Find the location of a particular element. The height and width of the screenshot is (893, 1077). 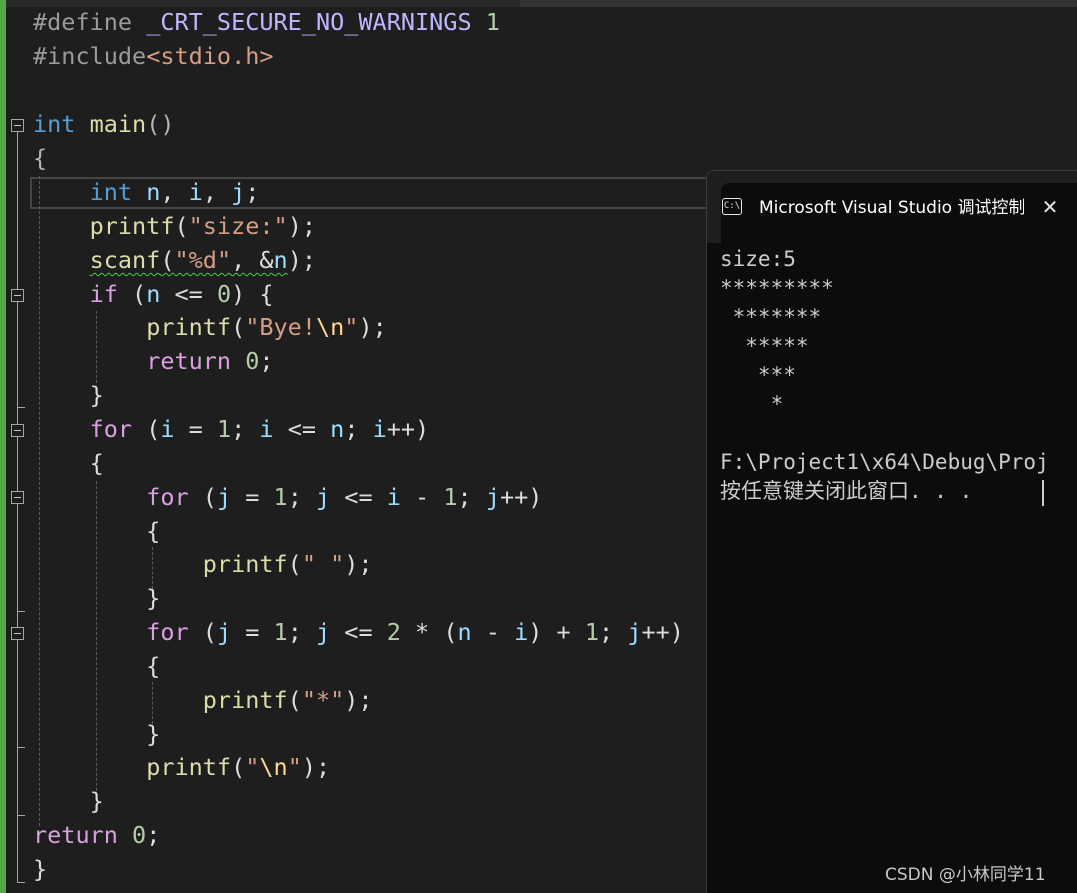

token: "Bye! is located at coordinates (280, 327).